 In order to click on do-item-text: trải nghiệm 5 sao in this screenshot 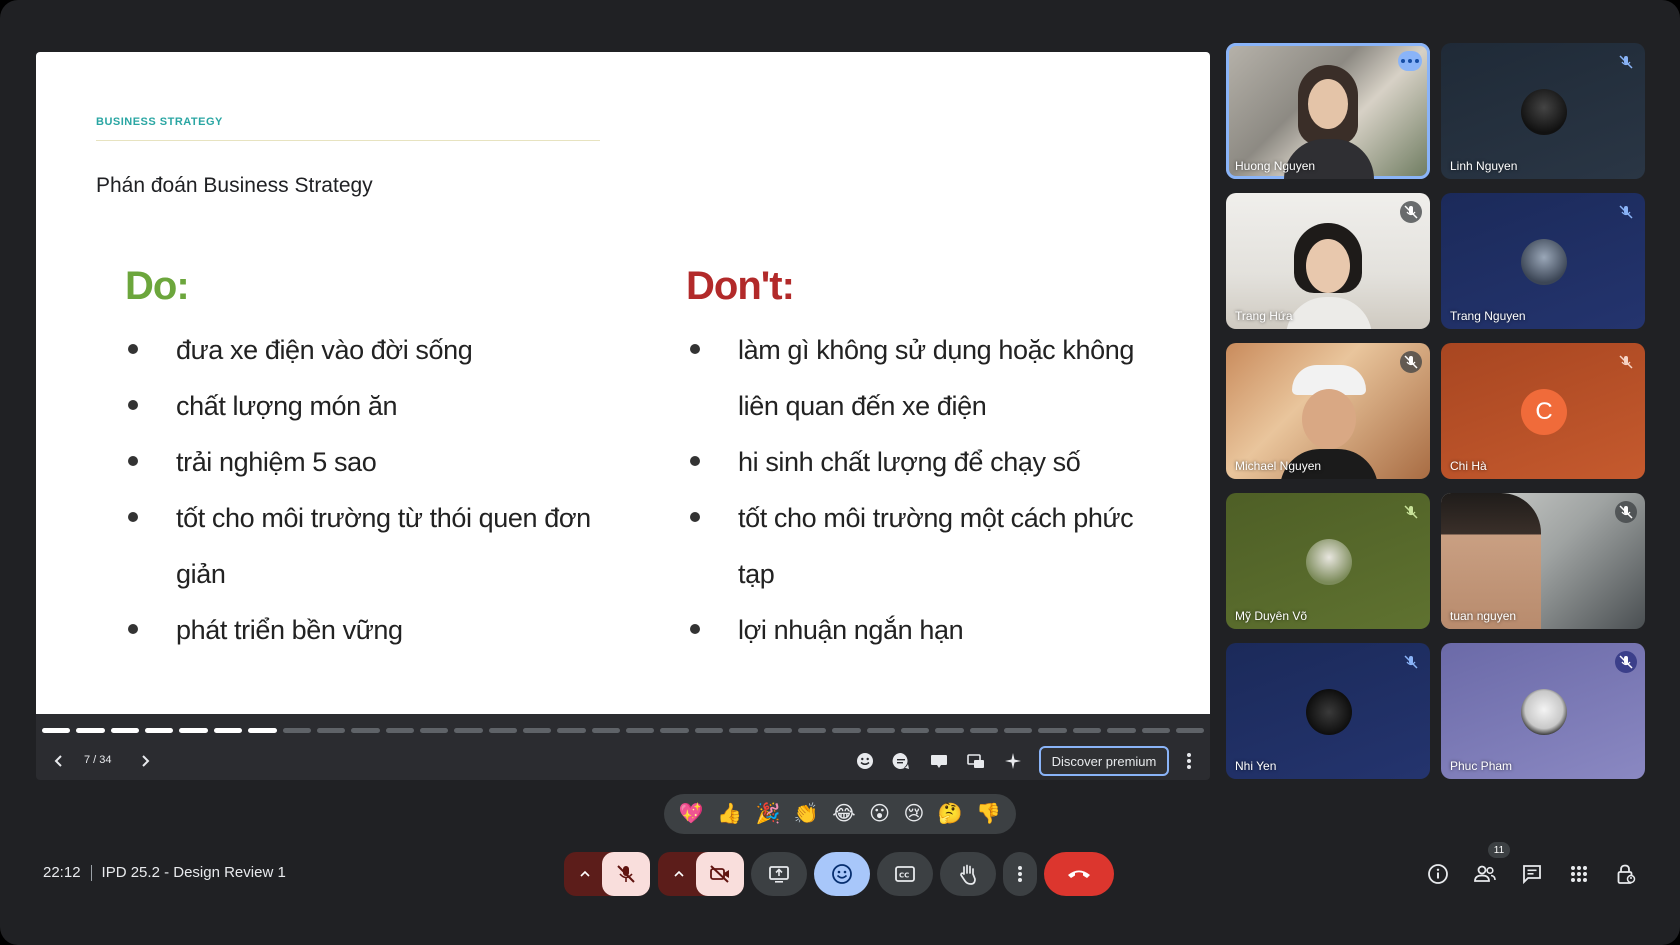, I will do `click(276, 462)`.